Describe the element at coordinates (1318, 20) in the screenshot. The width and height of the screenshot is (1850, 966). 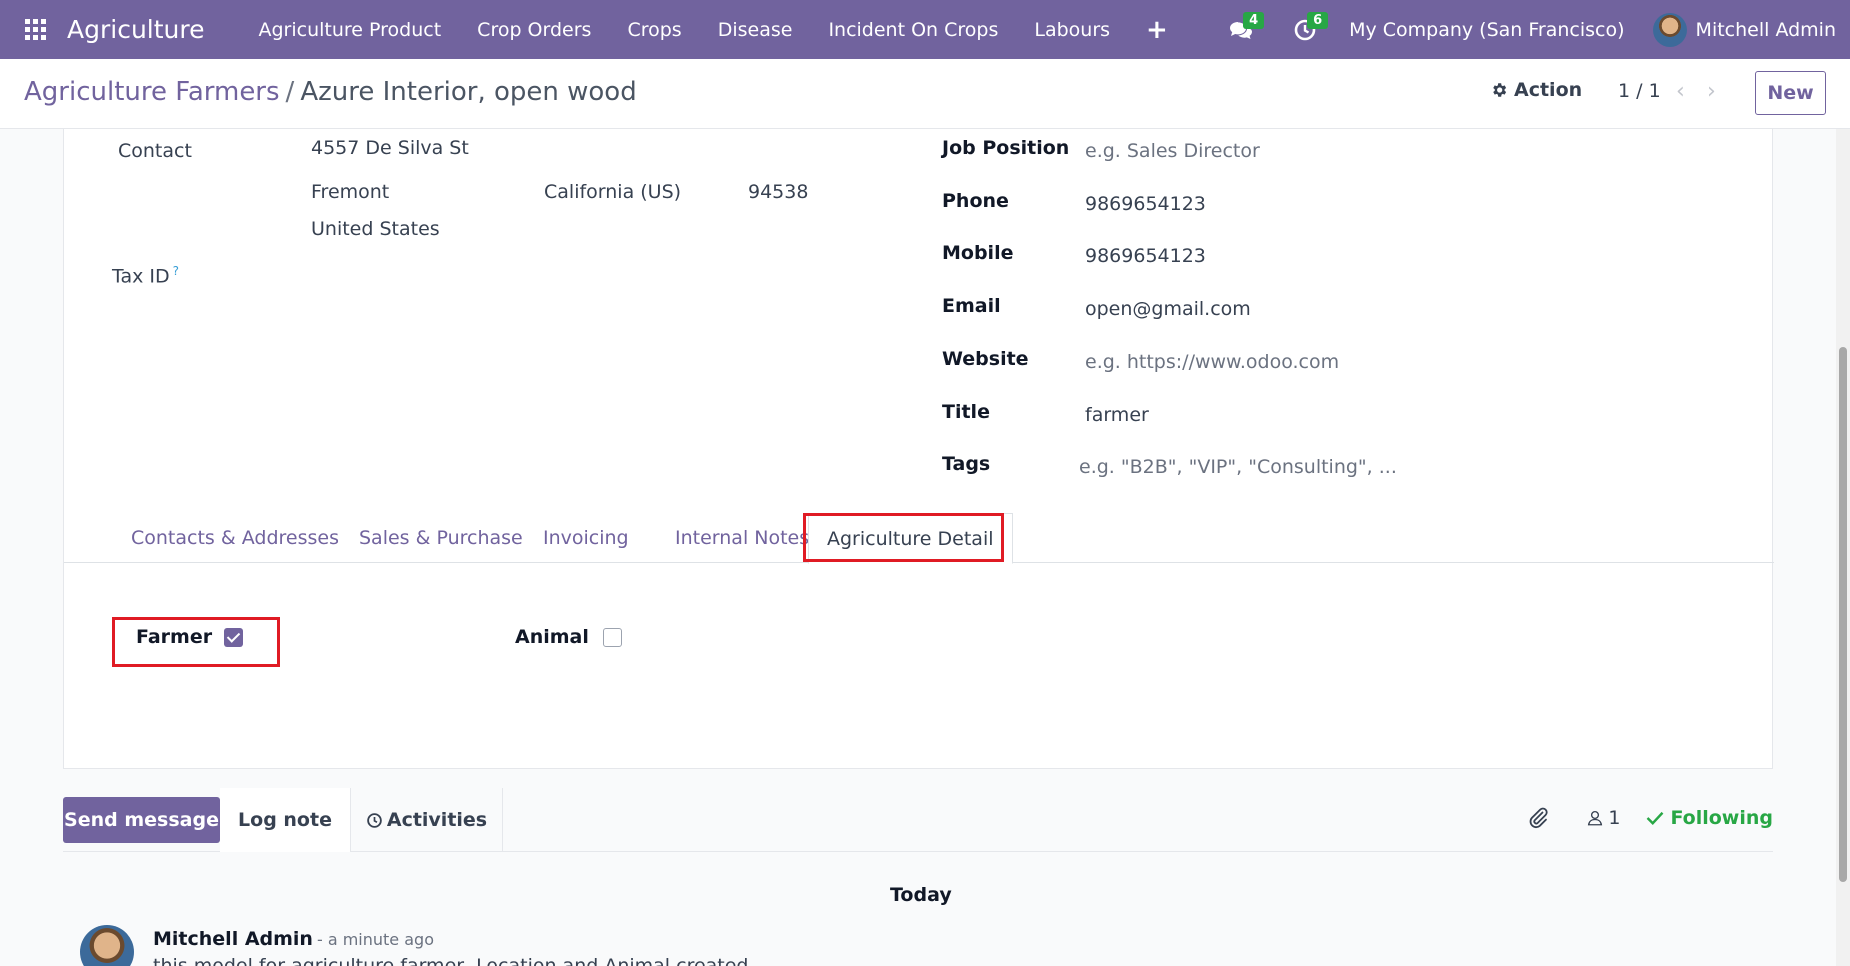
I see `activities-count-badge: 6` at that location.